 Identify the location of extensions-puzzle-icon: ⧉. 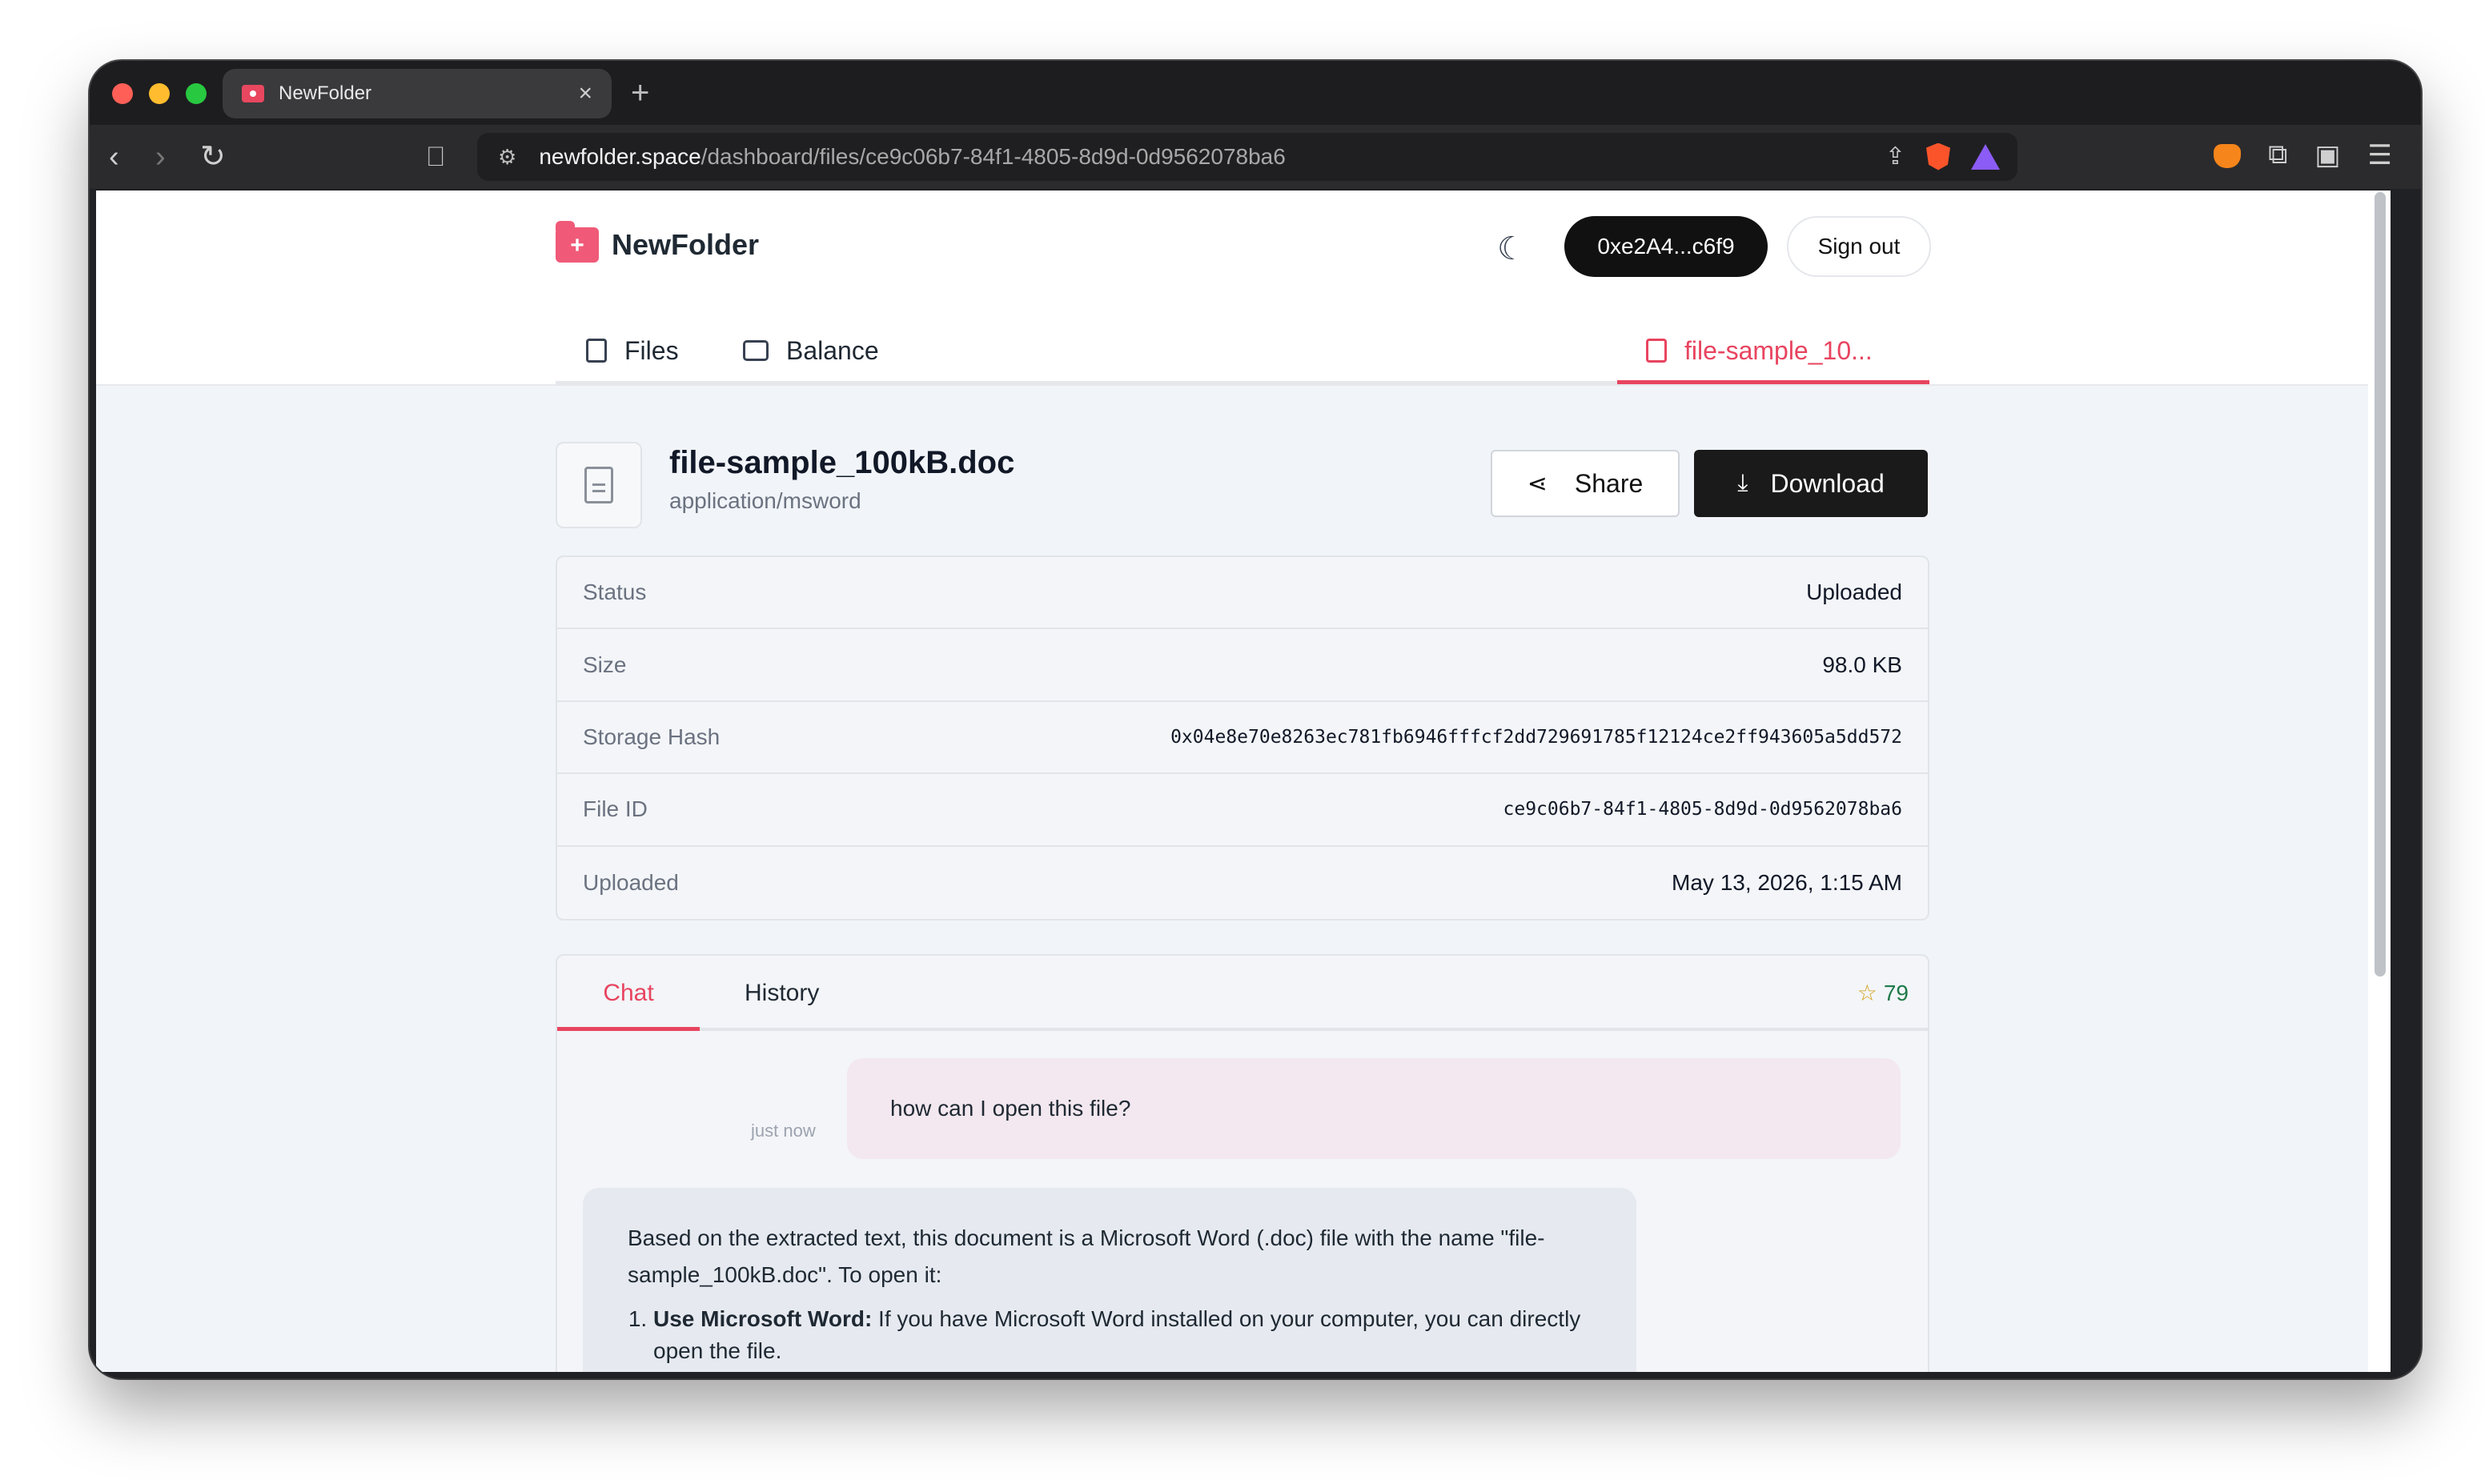
(2277, 155).